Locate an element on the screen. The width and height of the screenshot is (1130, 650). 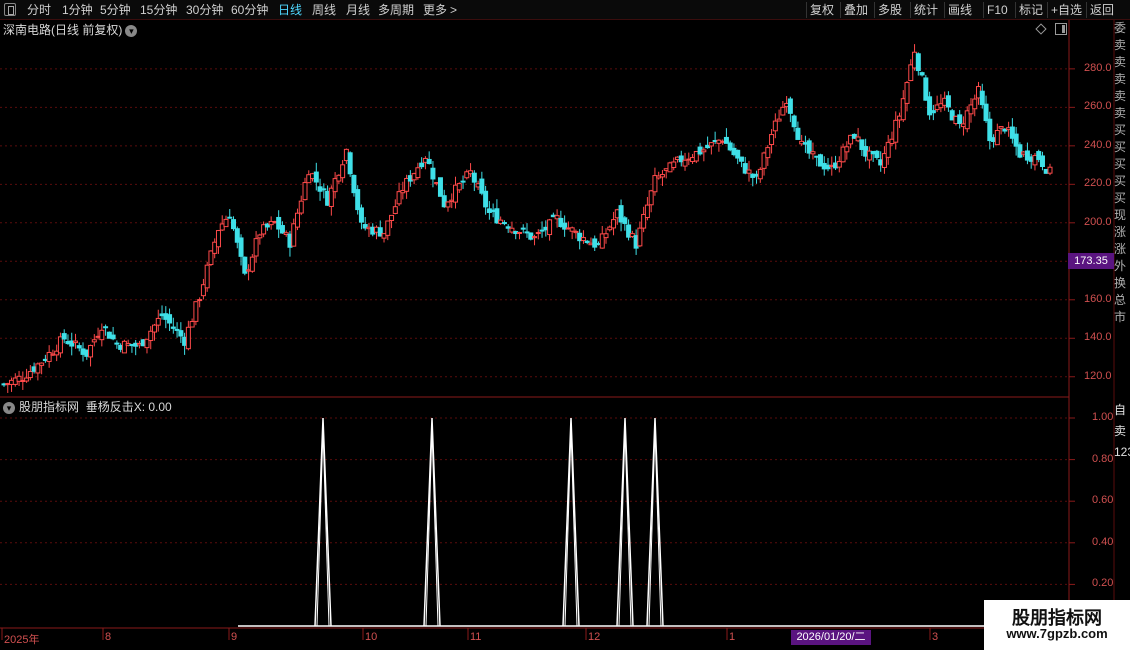
date-axis-label: 1 is located at coordinates (732, 637).